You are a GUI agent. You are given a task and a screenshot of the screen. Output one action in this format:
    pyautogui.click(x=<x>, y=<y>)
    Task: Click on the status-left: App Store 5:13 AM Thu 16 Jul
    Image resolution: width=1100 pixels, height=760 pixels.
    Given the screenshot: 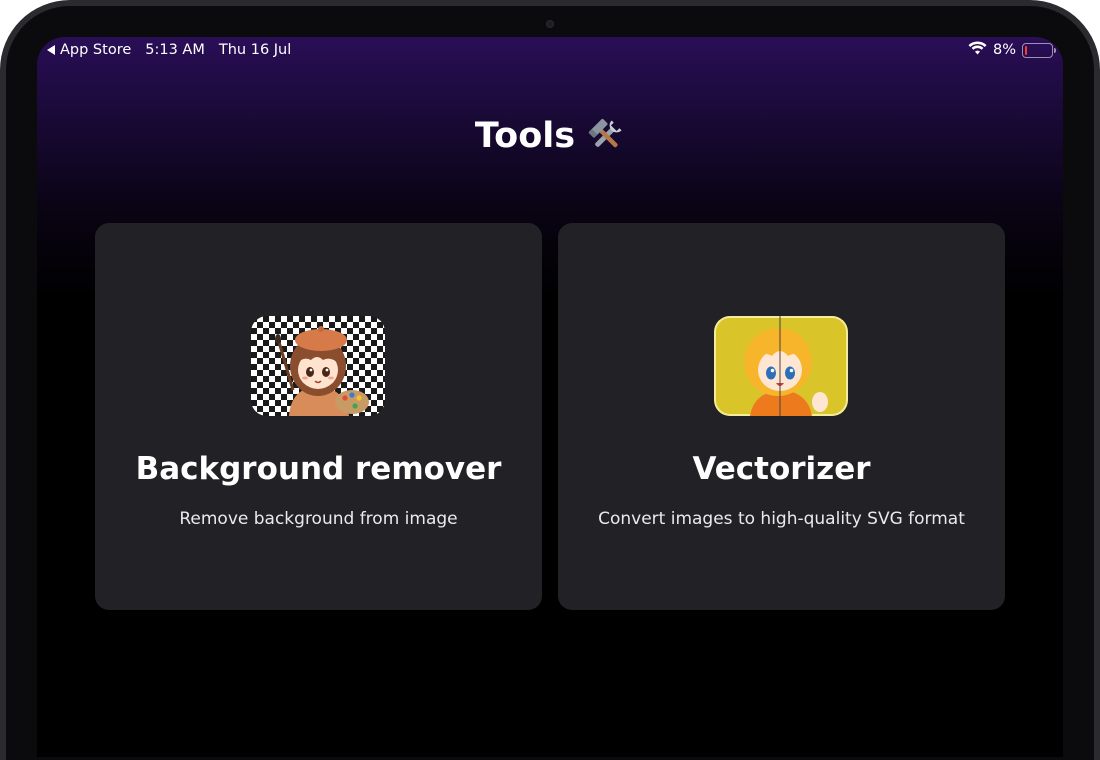 What is the action you would take?
    pyautogui.click(x=169, y=50)
    